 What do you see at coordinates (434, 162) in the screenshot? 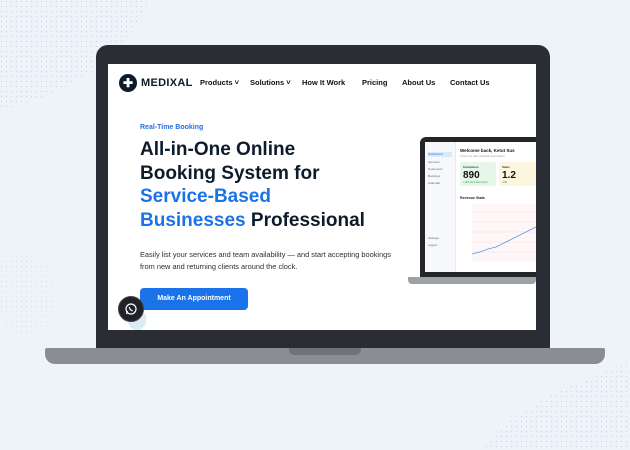
I see `sidebar-item: Services` at bounding box center [434, 162].